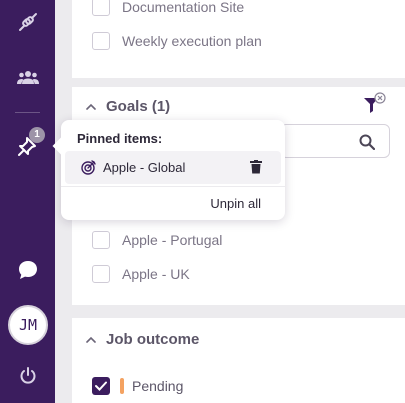 The height and width of the screenshot is (403, 405). I want to click on sidebar: 1 JM, so click(27, 201).